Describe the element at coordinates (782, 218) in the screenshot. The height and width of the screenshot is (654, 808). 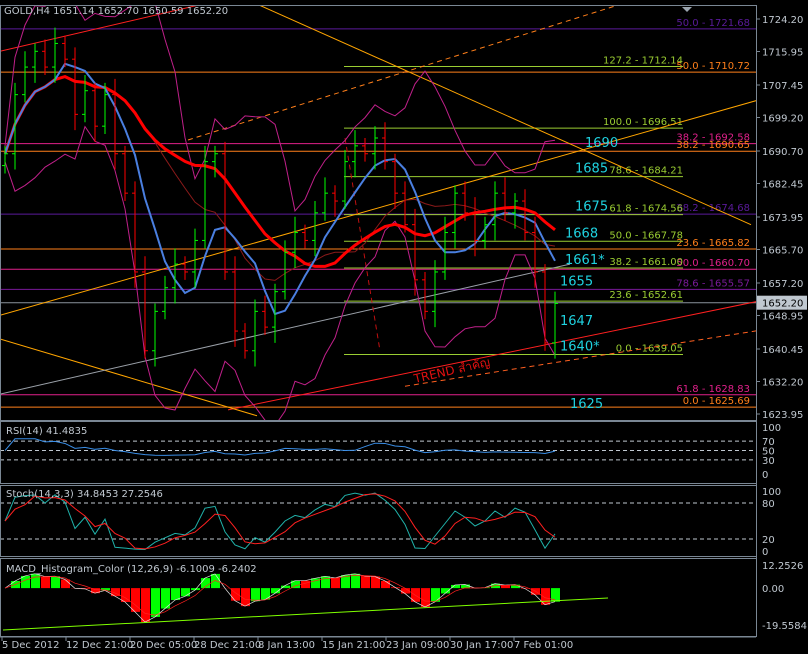
I see `price-tick-label: 1673.95` at that location.